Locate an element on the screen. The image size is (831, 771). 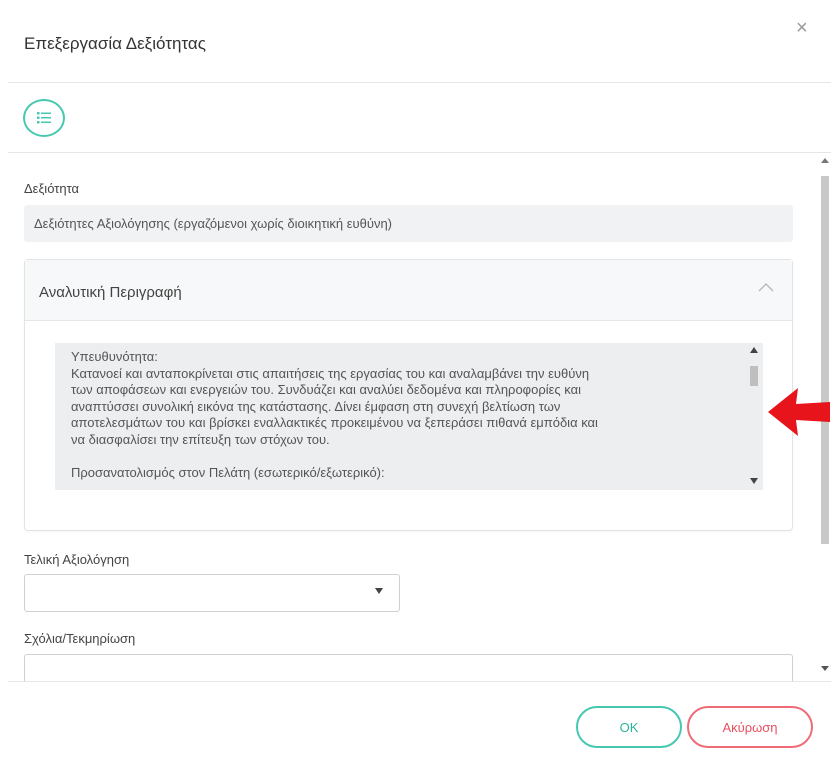
list-toggle-button is located at coordinates (44, 118).